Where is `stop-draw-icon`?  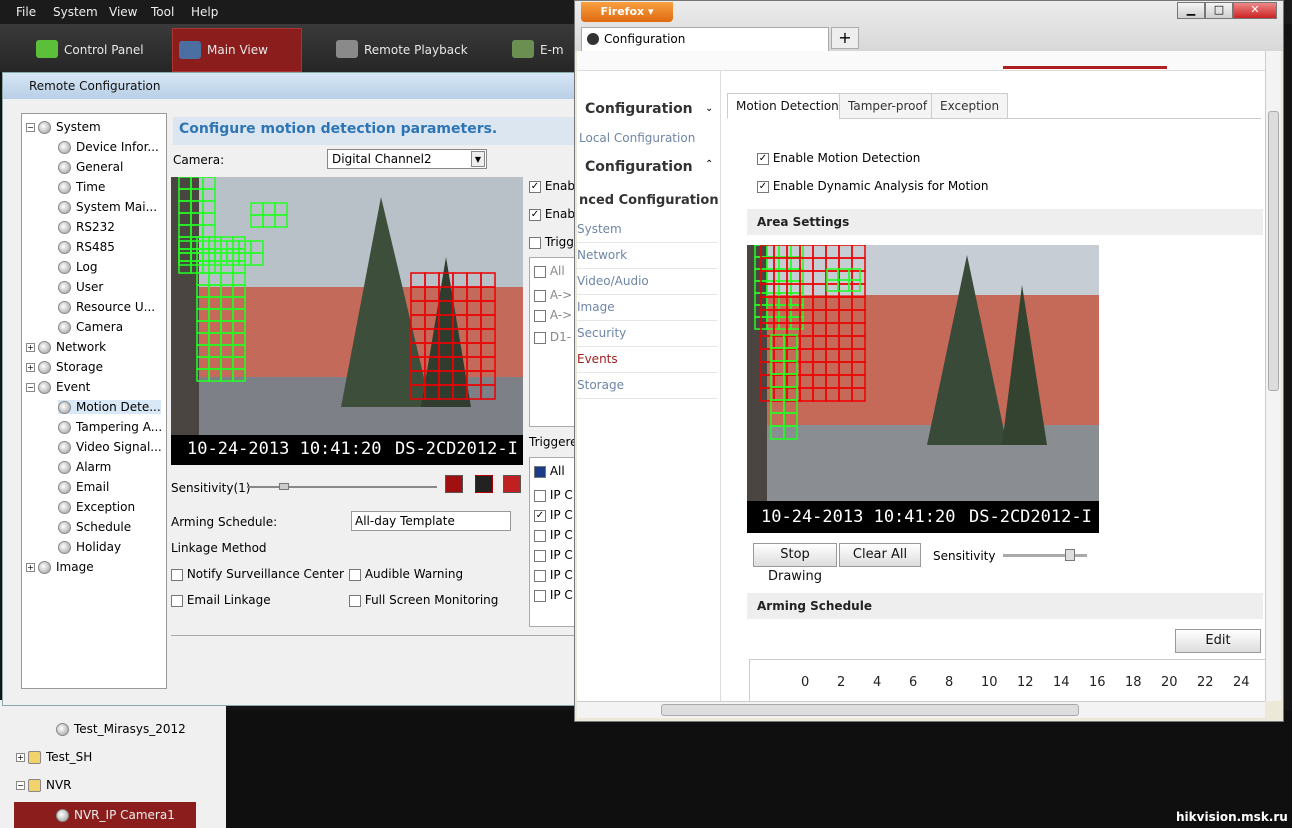
stop-draw-icon is located at coordinates (484, 484).